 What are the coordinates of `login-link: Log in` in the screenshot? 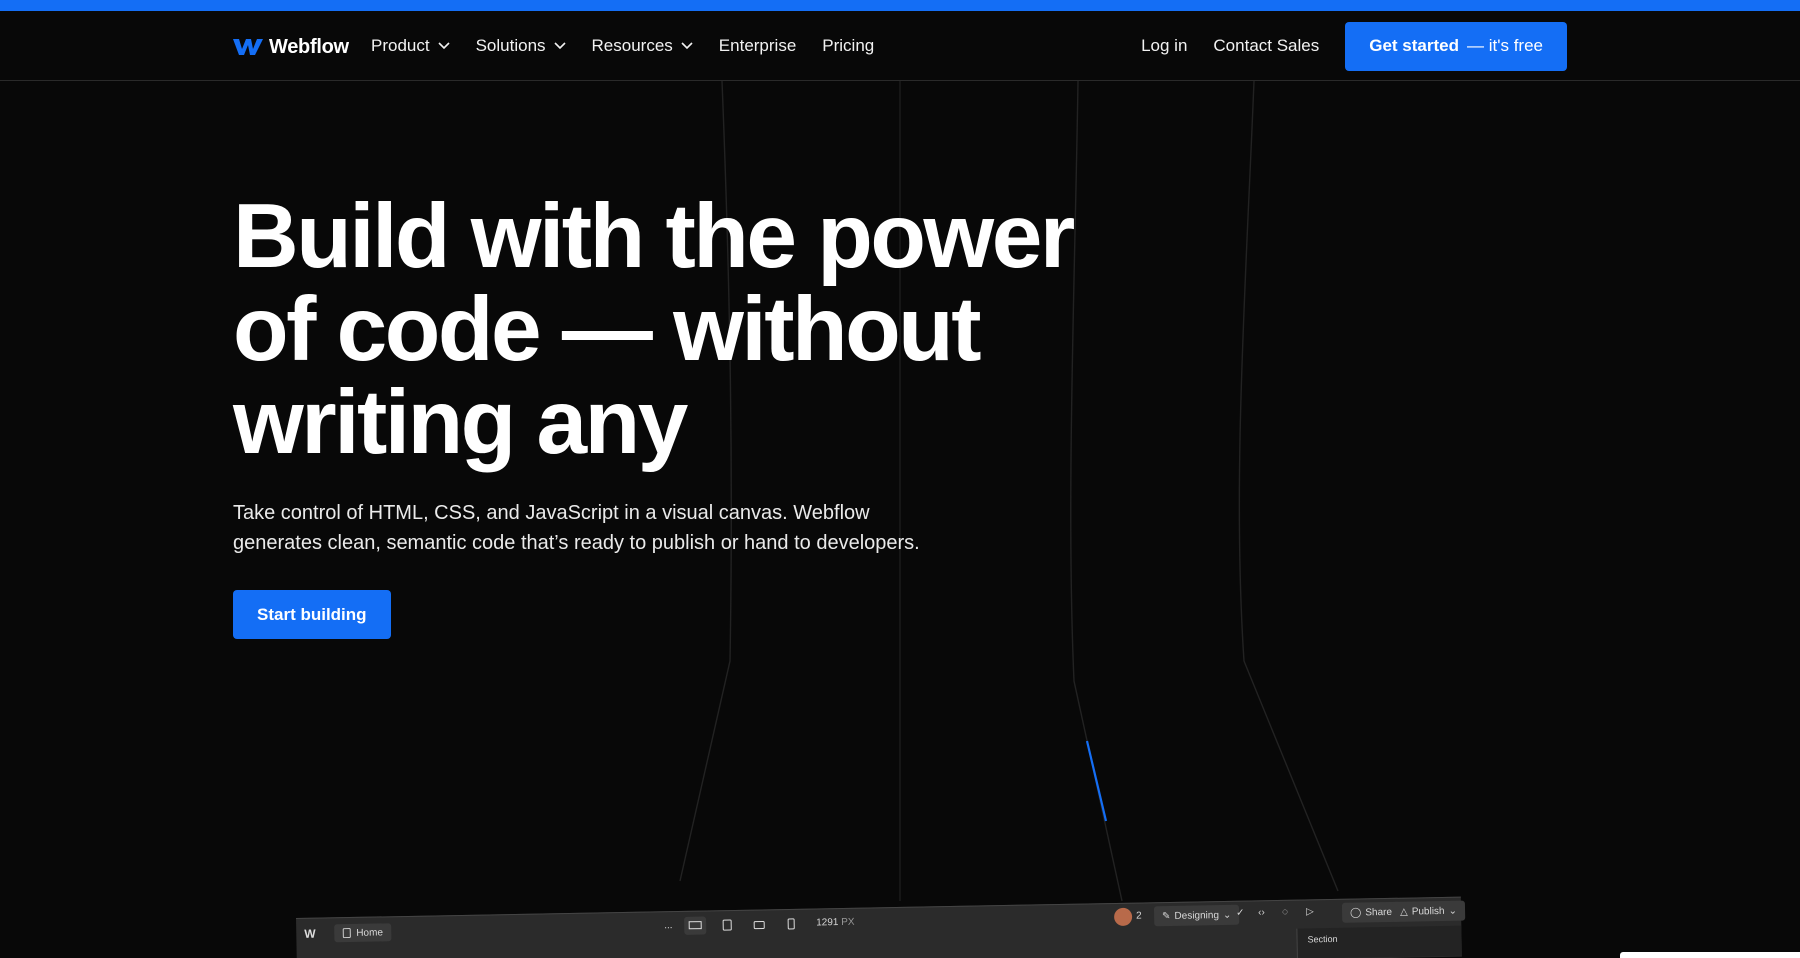 It's located at (1164, 46).